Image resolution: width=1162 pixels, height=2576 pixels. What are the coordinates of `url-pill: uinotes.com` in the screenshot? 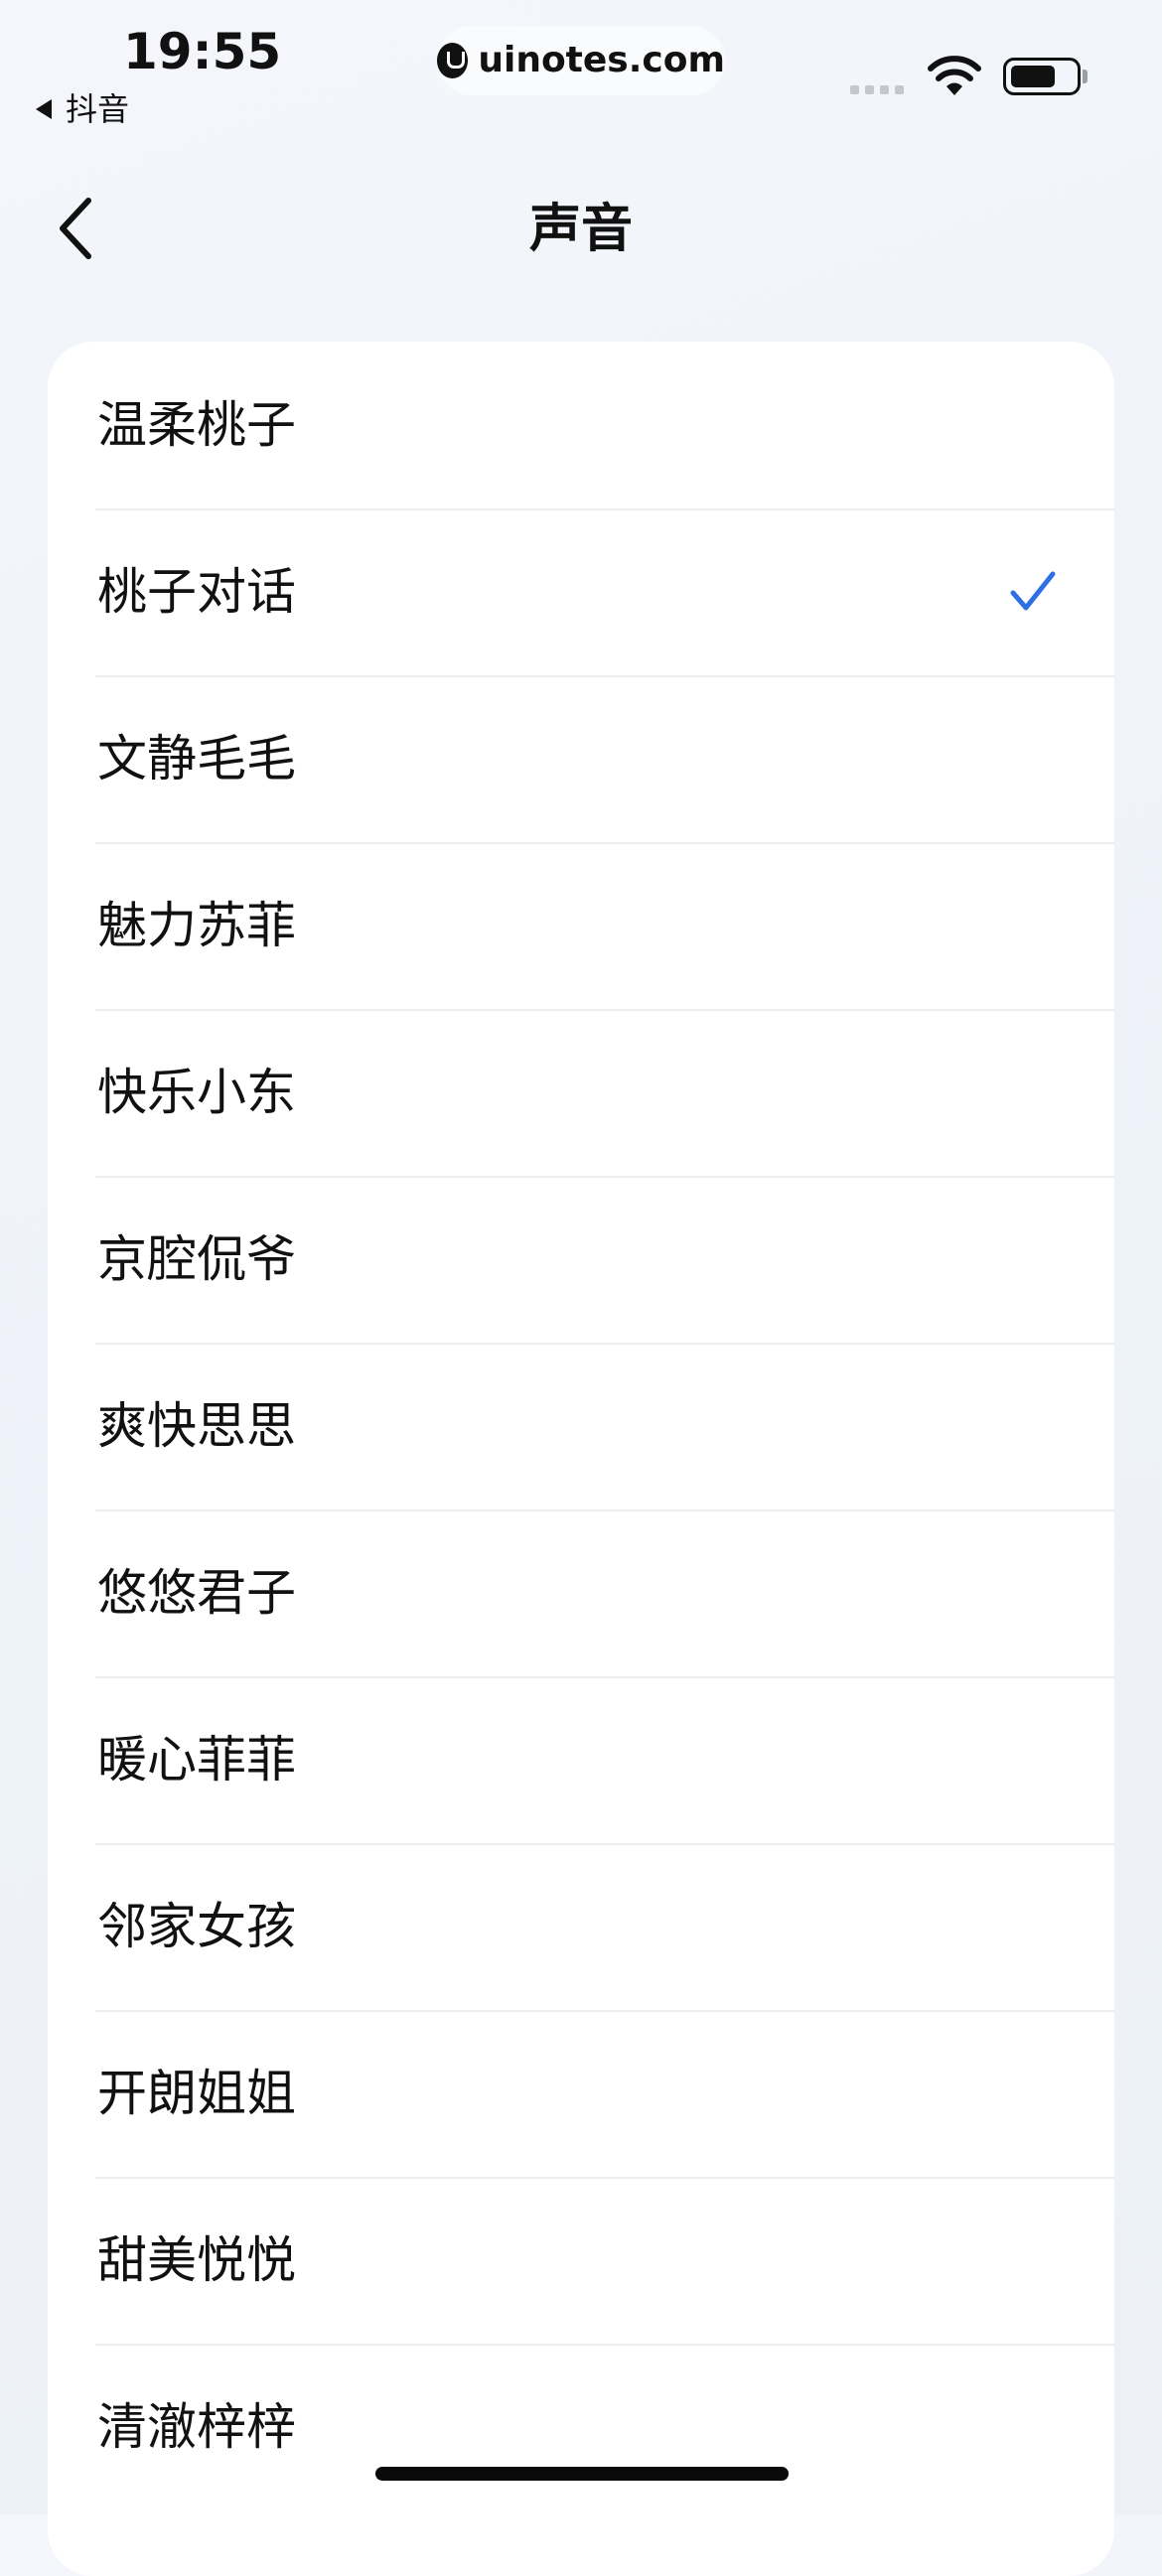 It's located at (581, 60).